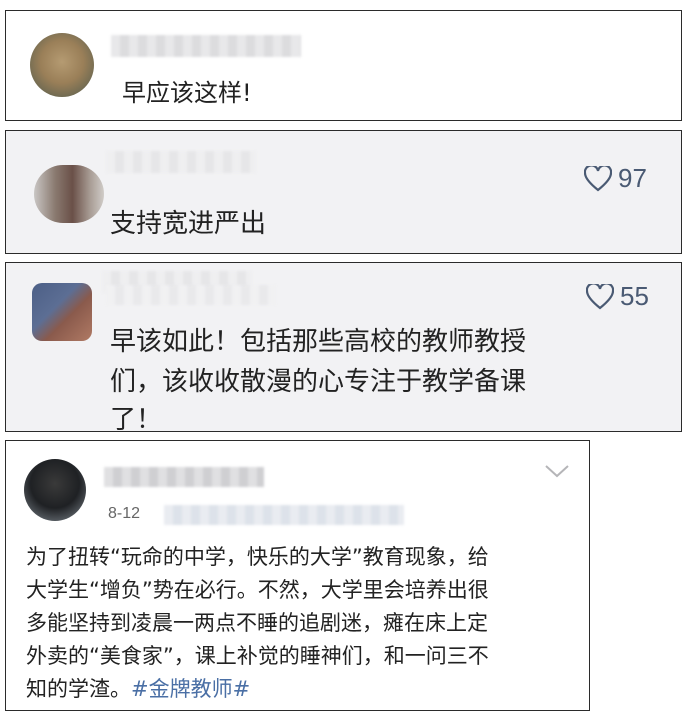 This screenshot has height=718, width=690. I want to click on hashtag-link: #金牌教师#, so click(190, 689).